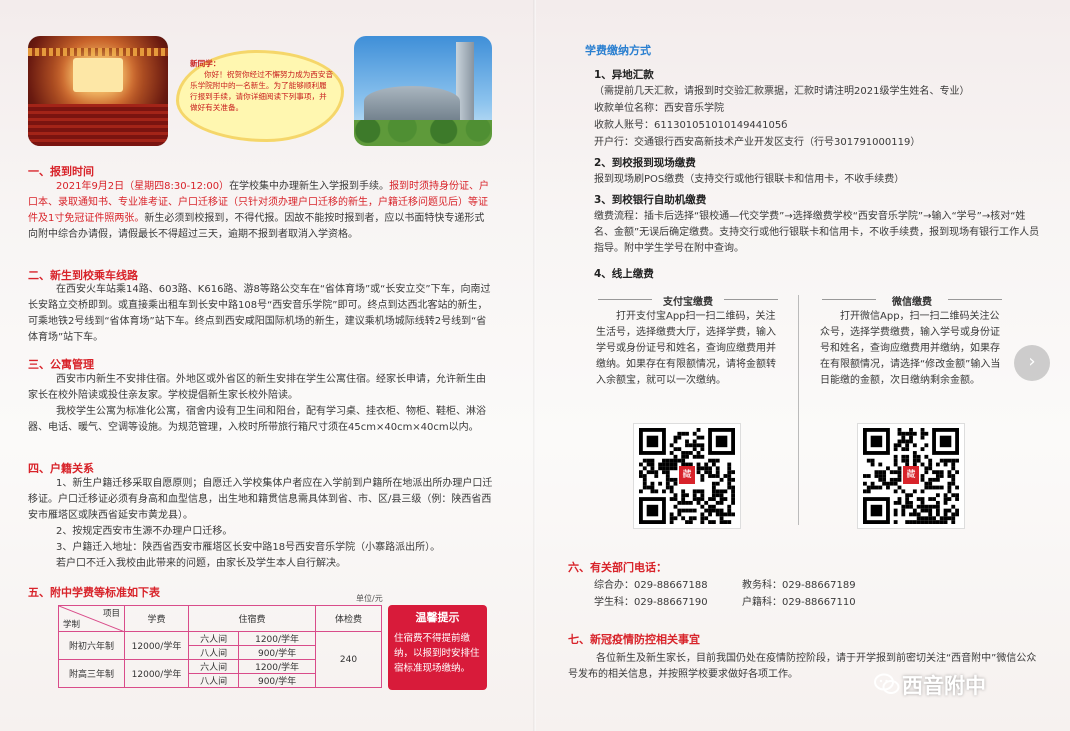  I want to click on card-divider, so click(798, 410).